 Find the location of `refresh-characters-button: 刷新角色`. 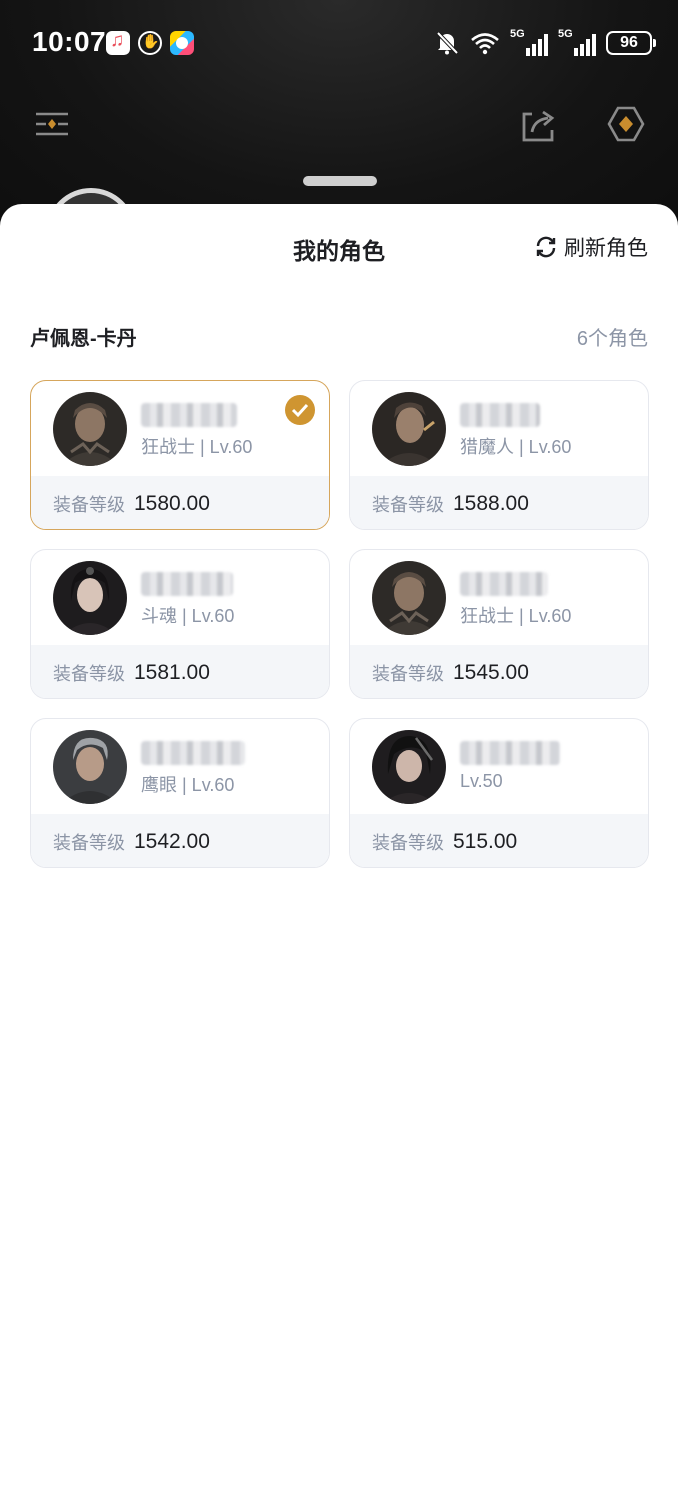

refresh-characters-button: 刷新角色 is located at coordinates (591, 247).